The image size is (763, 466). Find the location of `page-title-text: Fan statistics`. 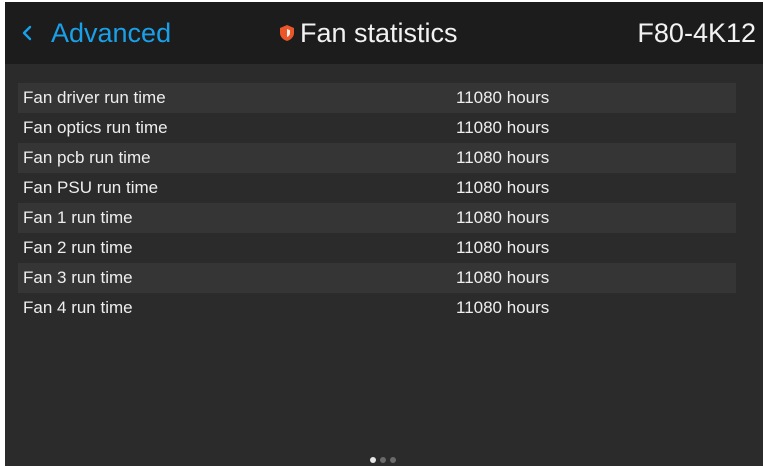

page-title-text: Fan statistics is located at coordinates (379, 33).